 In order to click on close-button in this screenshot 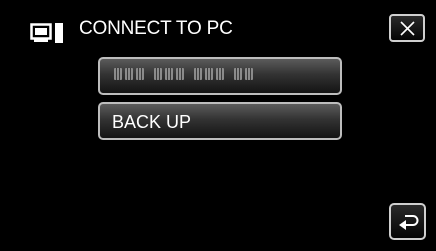, I will do `click(407, 28)`.